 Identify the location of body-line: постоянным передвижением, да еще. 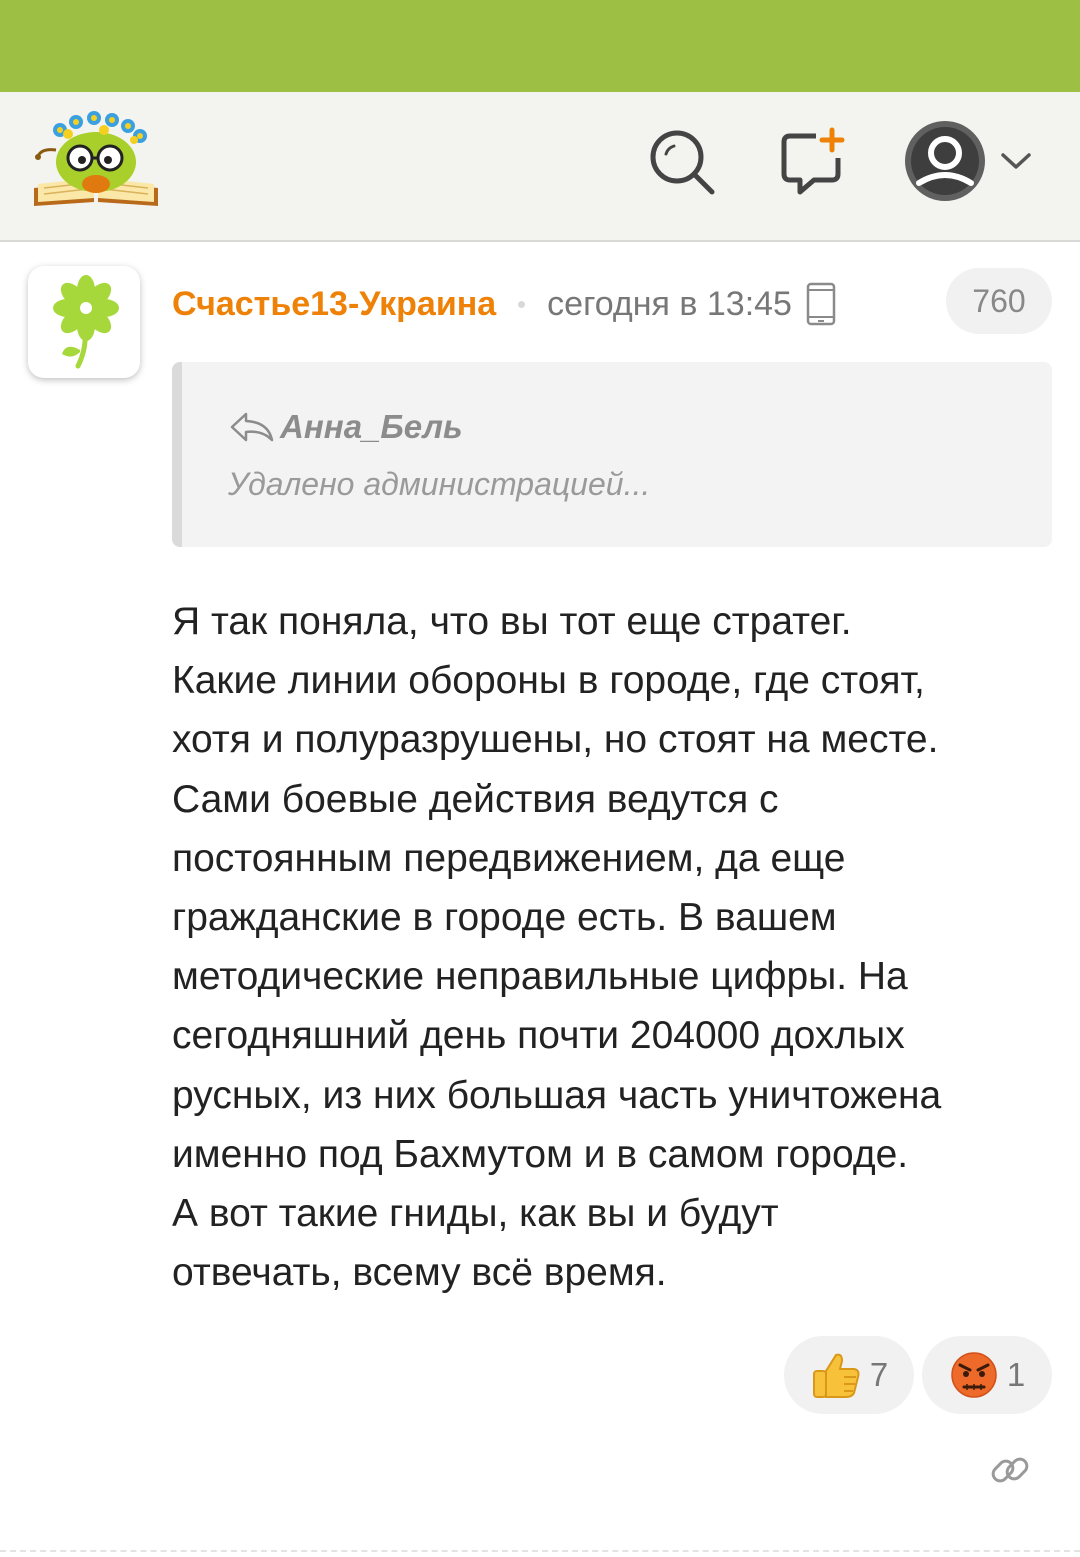
(509, 858).